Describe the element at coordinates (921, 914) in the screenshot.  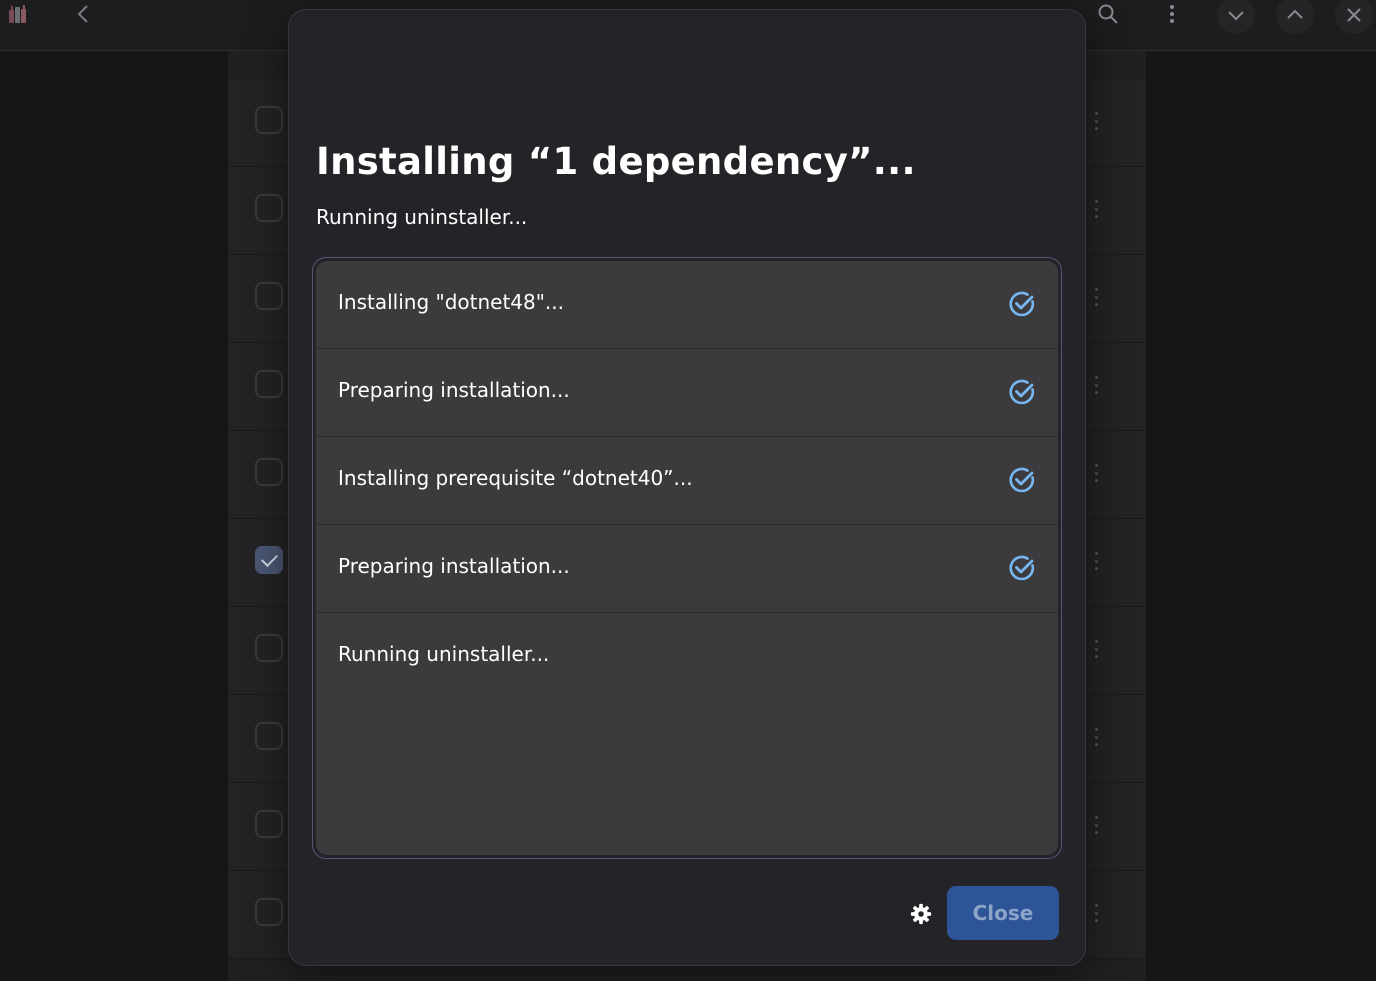
I see `gear-icon` at that location.